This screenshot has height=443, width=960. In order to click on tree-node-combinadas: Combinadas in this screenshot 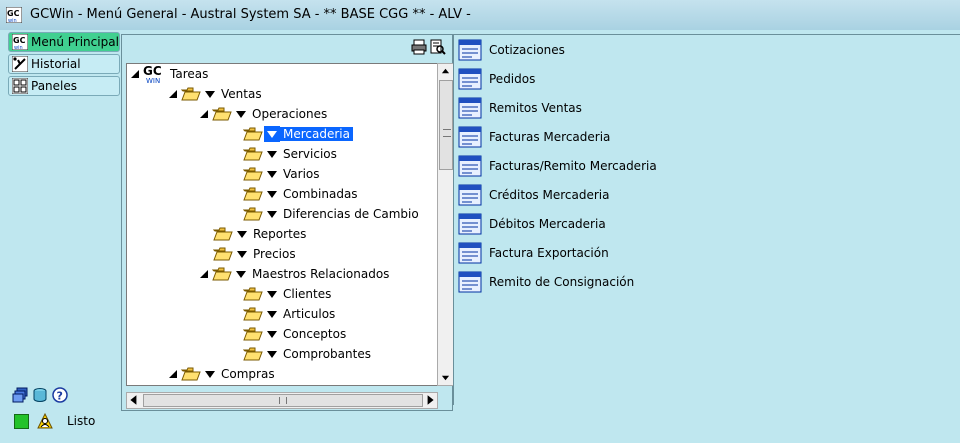, I will do `click(302, 194)`.